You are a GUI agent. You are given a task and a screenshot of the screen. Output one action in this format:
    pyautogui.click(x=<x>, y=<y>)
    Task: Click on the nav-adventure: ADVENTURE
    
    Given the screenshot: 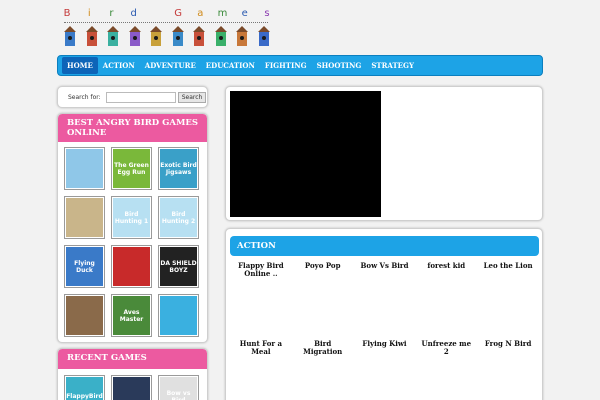 What is the action you would take?
    pyautogui.click(x=170, y=65)
    